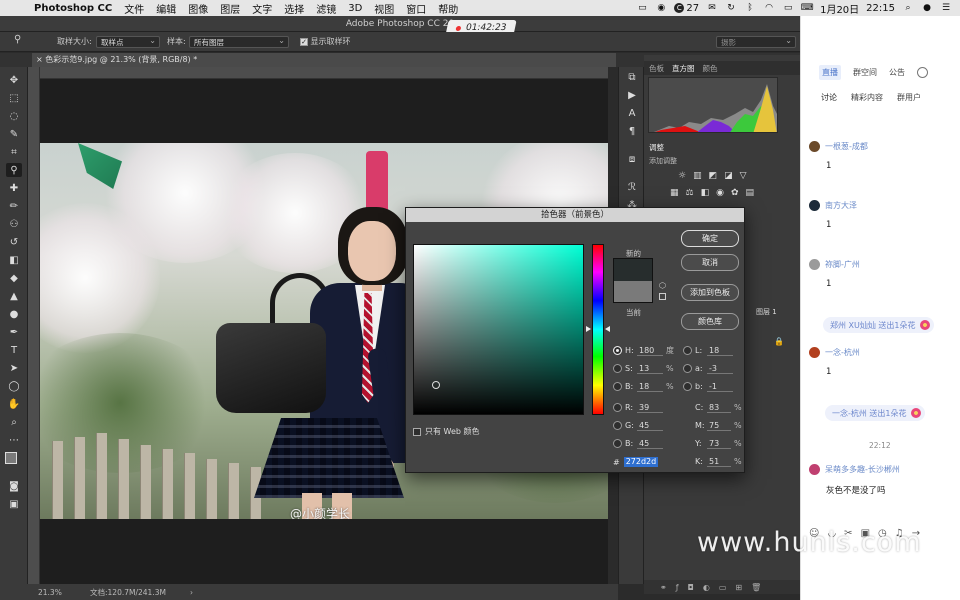  I want to click on adjustment-layer-icon: ◐, so click(706, 587).